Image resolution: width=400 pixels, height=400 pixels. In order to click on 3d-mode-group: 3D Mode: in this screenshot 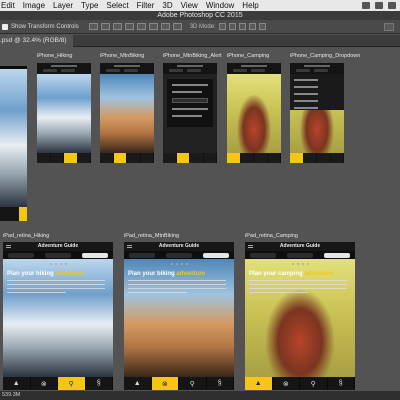, I will do `click(228, 26)`.